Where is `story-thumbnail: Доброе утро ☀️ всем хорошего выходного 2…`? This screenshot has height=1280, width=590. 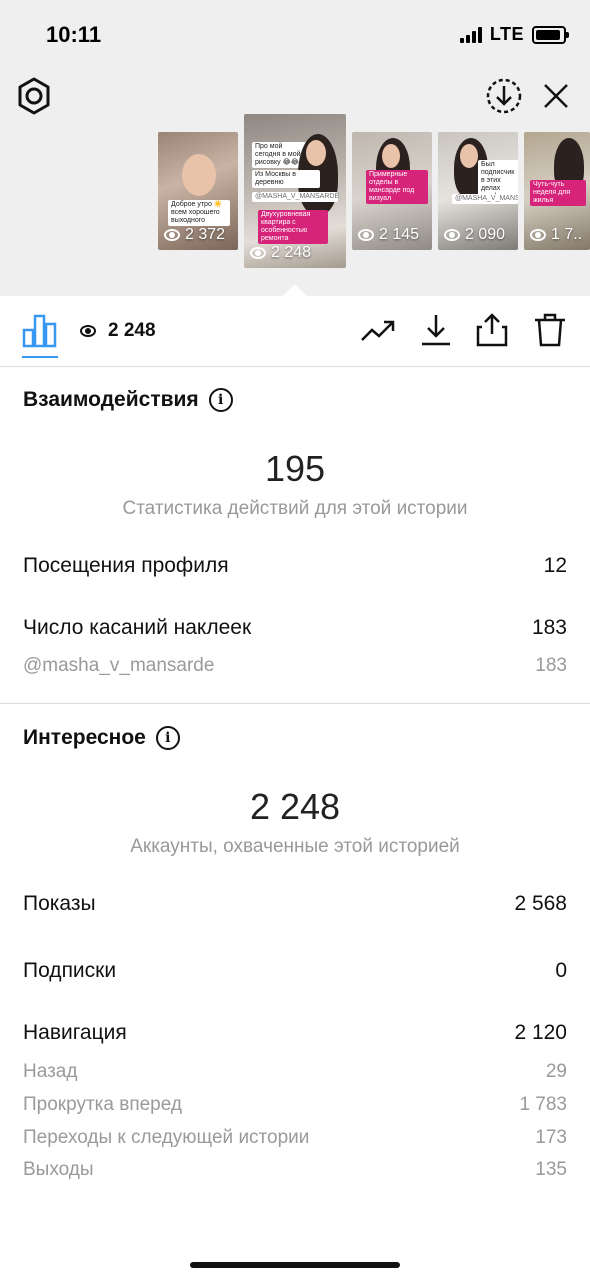 story-thumbnail: Доброе утро ☀️ всем хорошего выходного 2… is located at coordinates (198, 191).